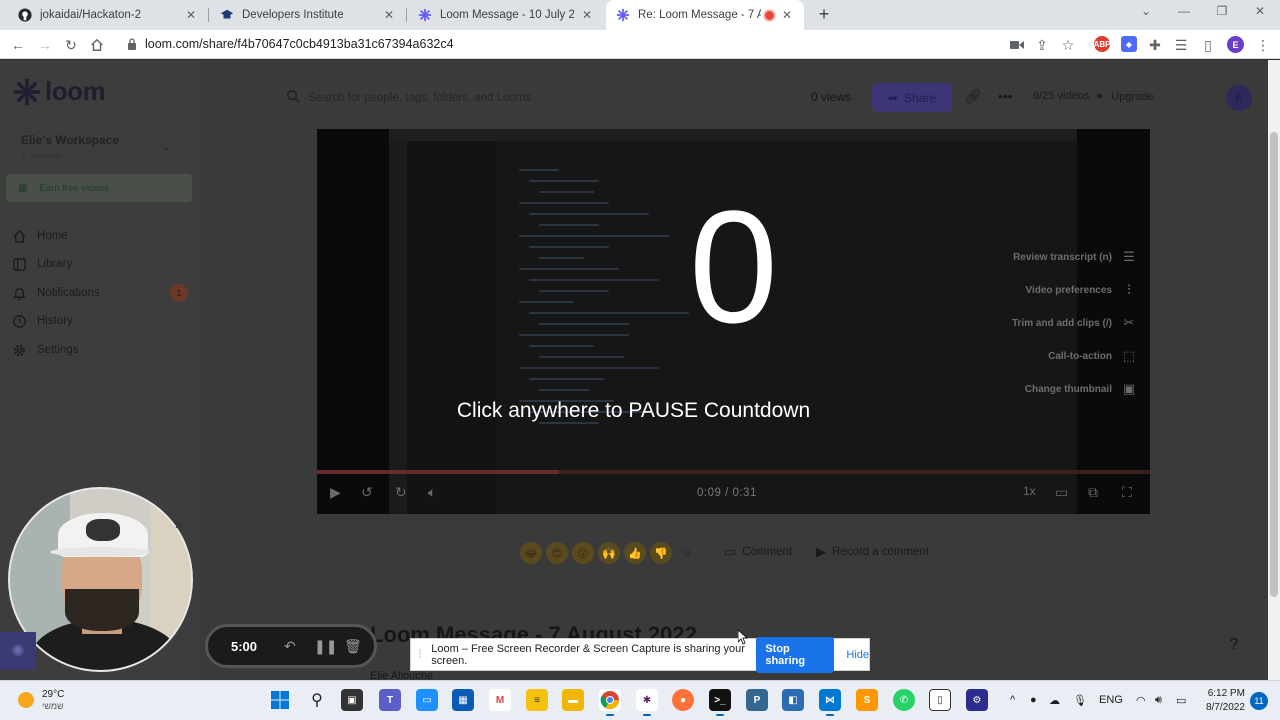 Image resolution: width=1280 pixels, height=720 pixels. What do you see at coordinates (635, 553) in the screenshot?
I see `emoji-thumbs-up: 👍` at bounding box center [635, 553].